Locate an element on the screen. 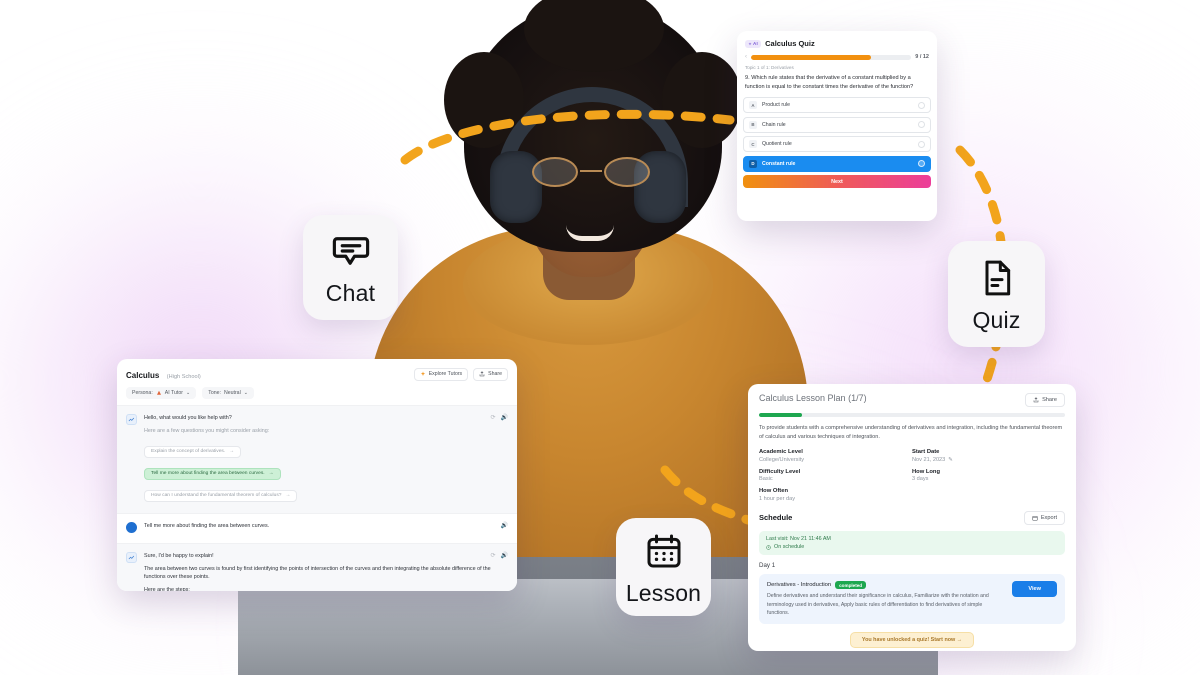 This screenshot has height=675, width=1200. chevron-left-icon: ‹ is located at coordinates (746, 57).